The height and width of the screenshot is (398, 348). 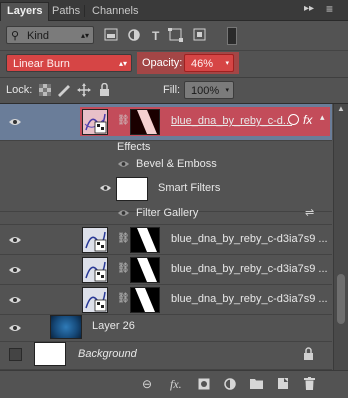 I want to click on effects-label: Effects, so click(x=134, y=147).